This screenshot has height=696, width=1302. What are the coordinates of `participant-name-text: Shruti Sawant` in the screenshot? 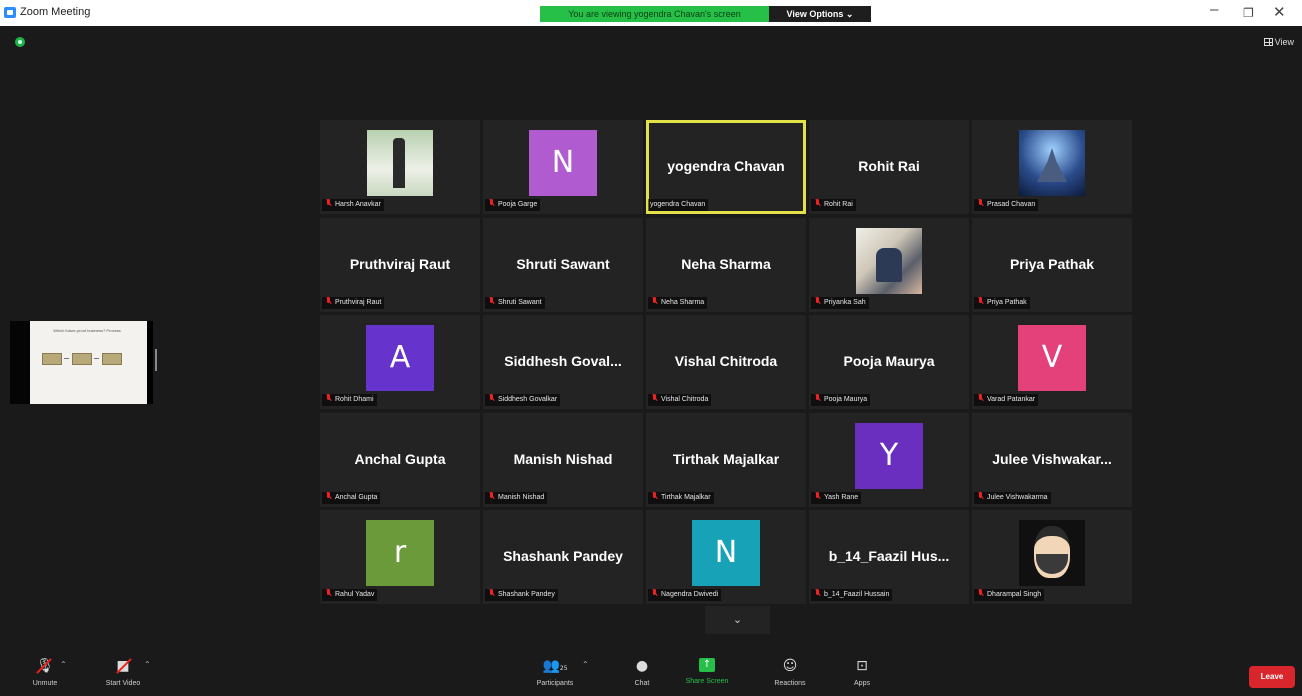 It's located at (520, 302).